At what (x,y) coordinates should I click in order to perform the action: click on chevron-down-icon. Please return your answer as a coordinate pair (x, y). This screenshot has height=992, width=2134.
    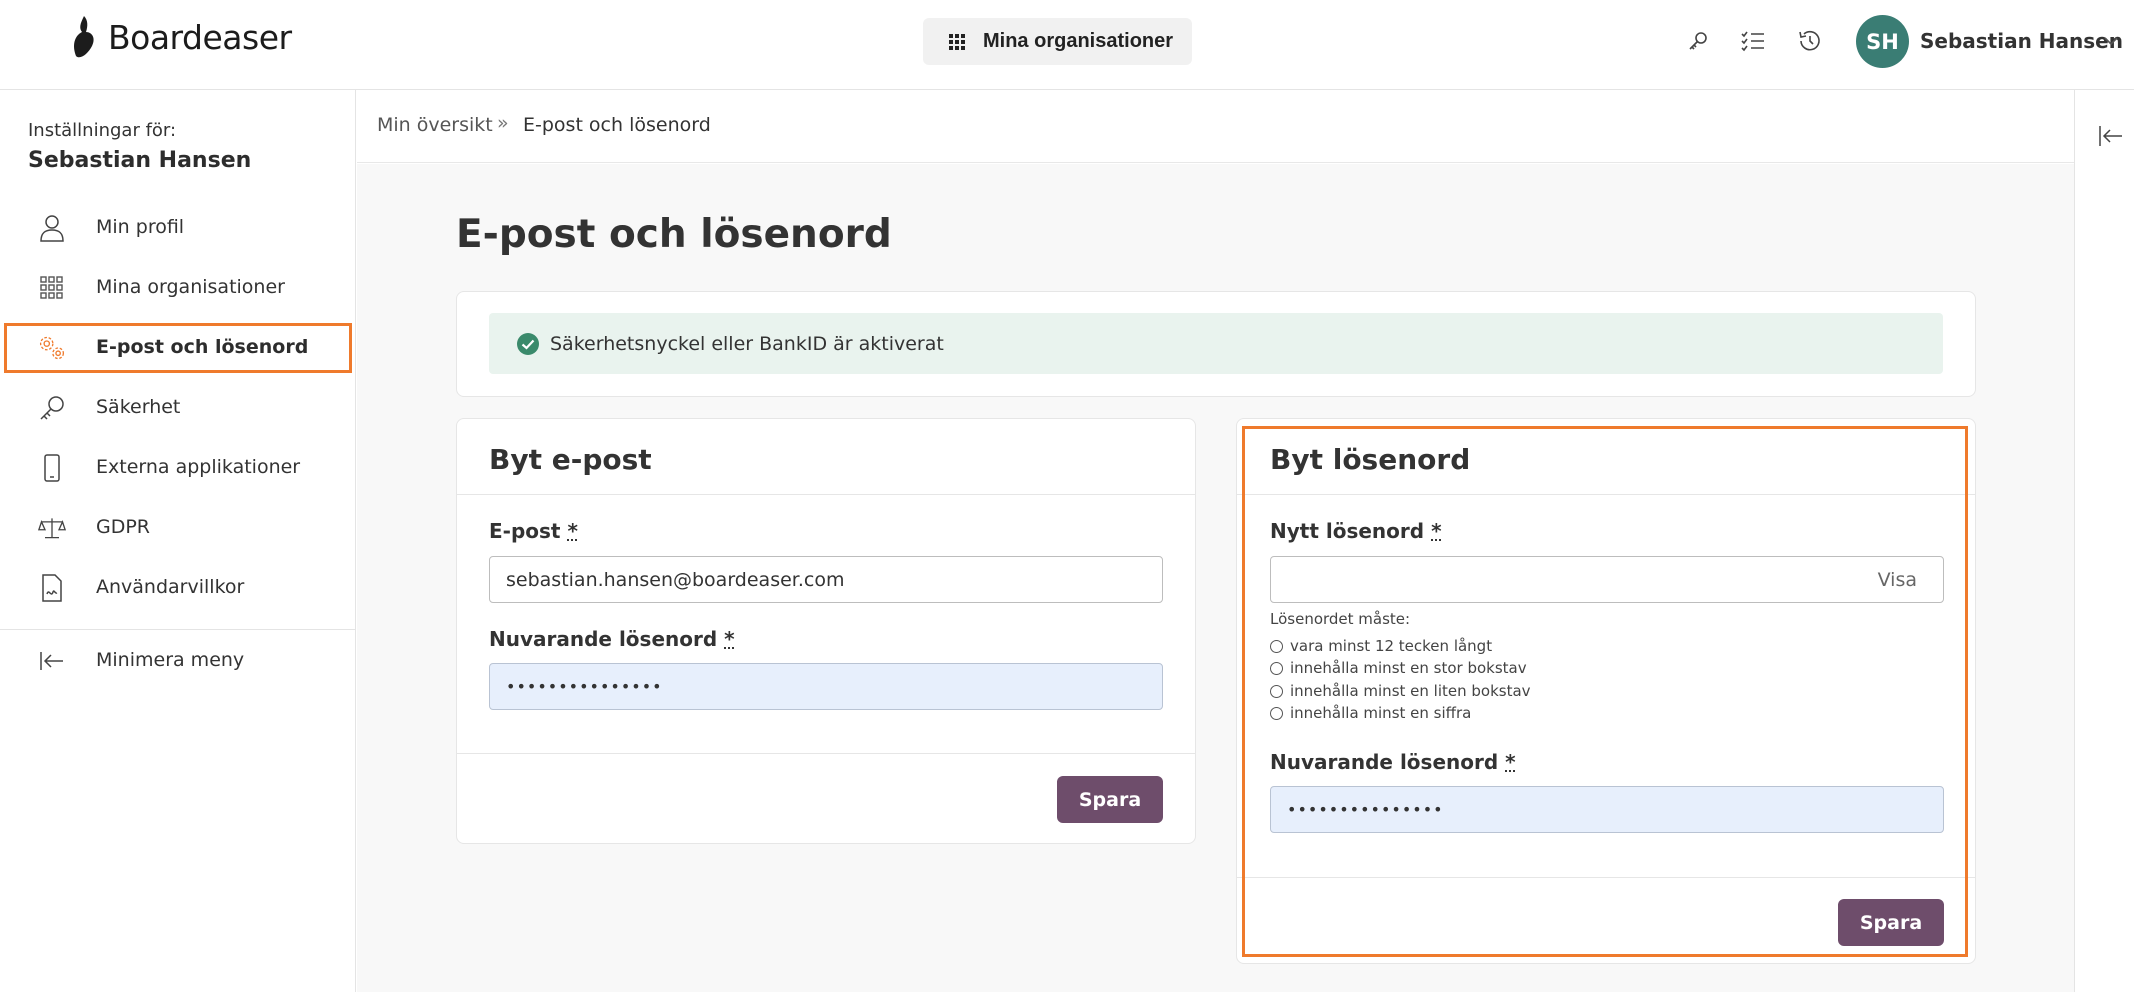
    Looking at the image, I should click on (2111, 41).